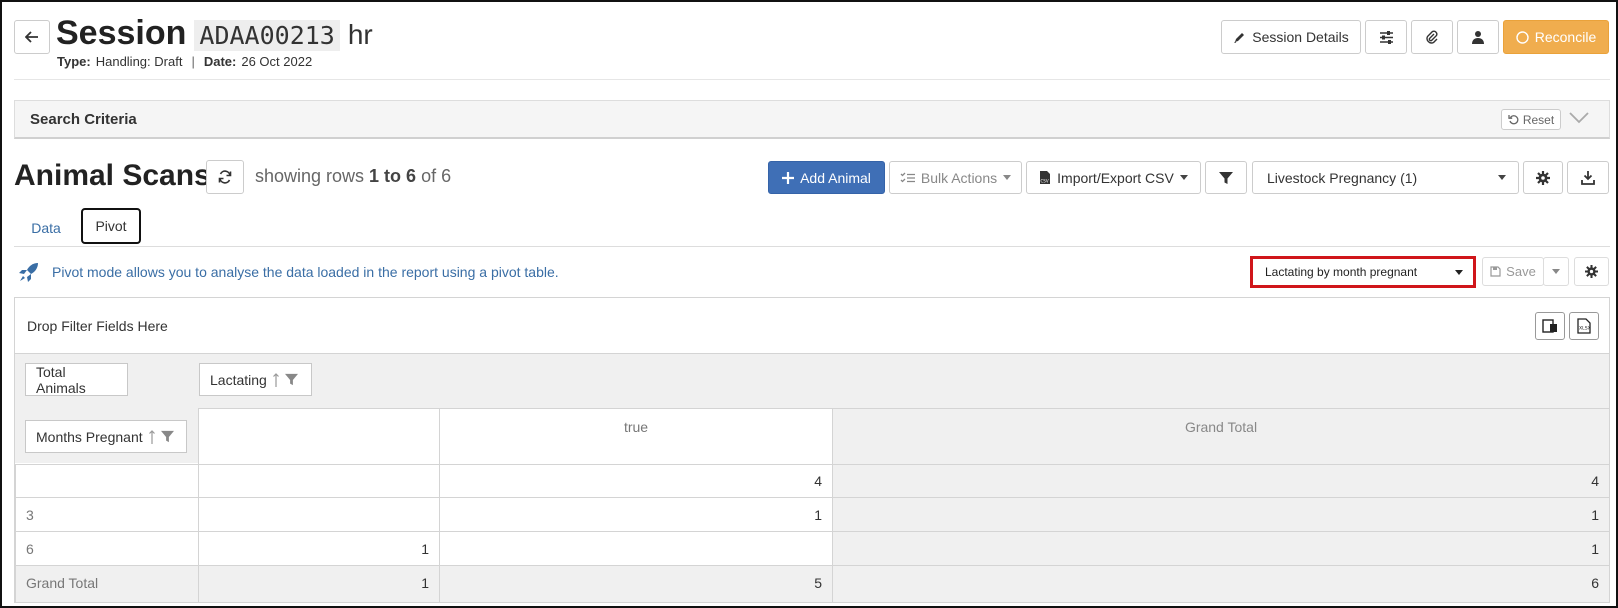 The image size is (1618, 608). I want to click on save-layout-button: Save, so click(1513, 271).